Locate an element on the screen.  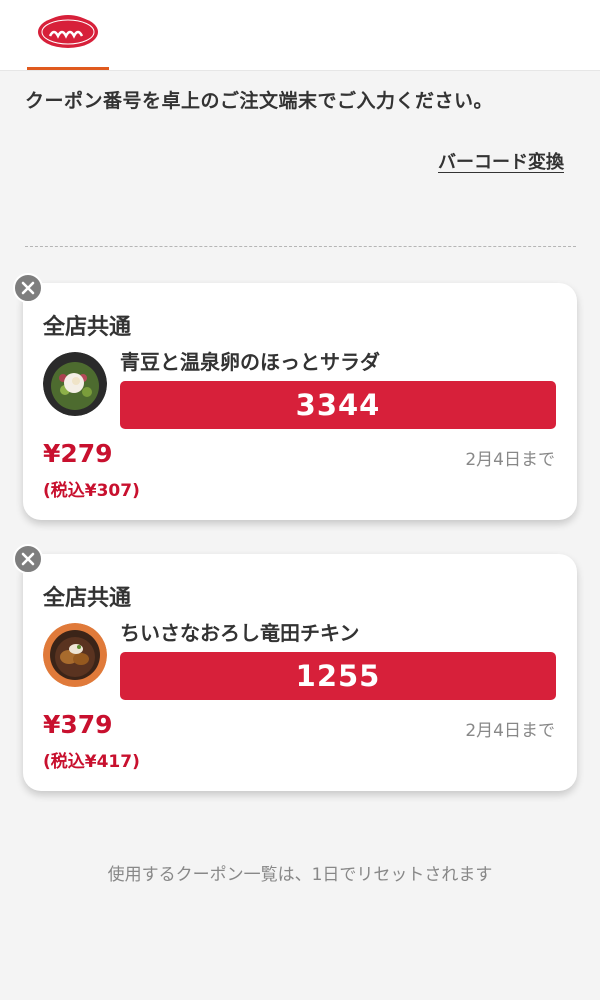
coupon-price: ¥279 is located at coordinates (78, 453).